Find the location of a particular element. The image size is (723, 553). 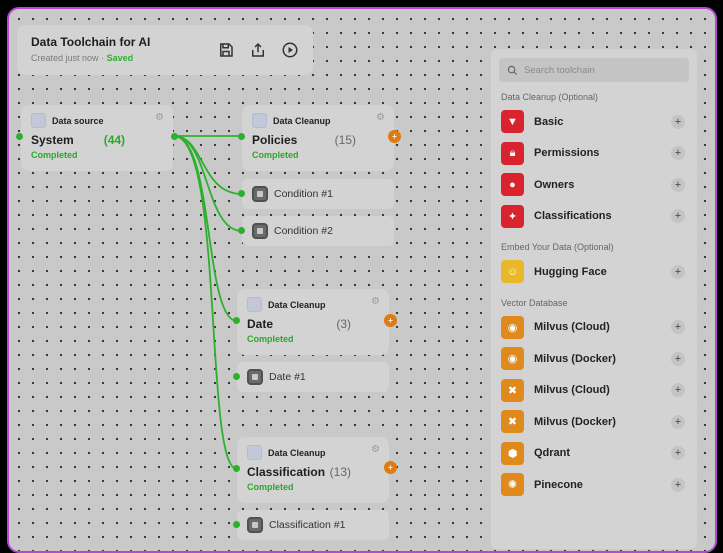

section-embed: Embed Your Data (Optional) is located at coordinates (557, 247).